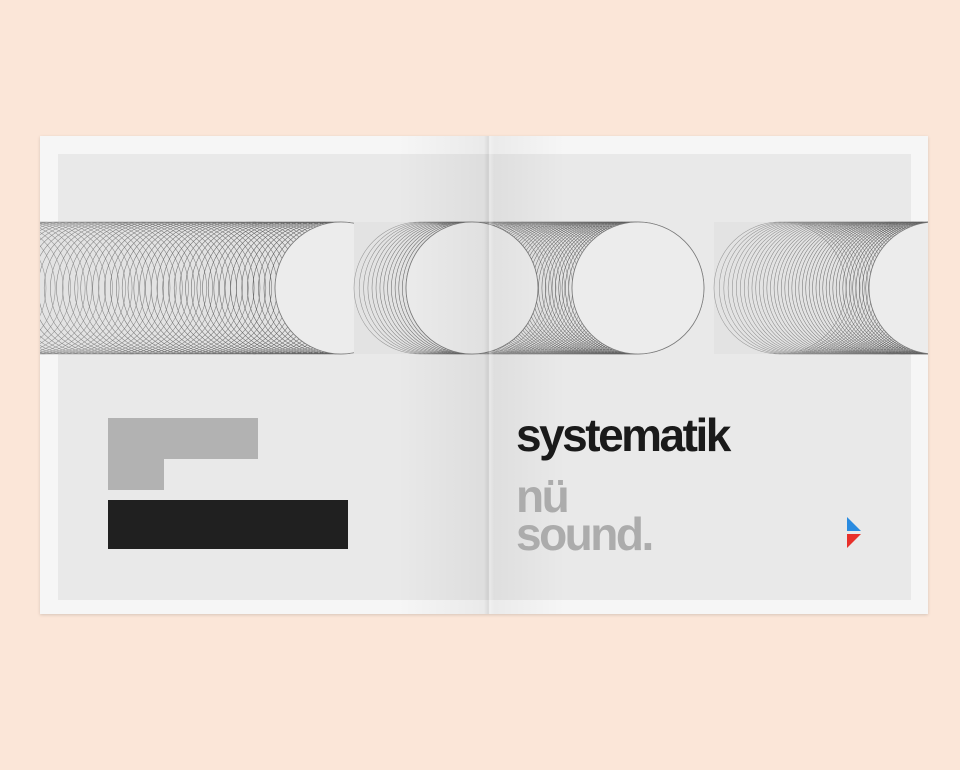 The width and height of the screenshot is (960, 770). What do you see at coordinates (585, 533) in the screenshot?
I see `subtitle-line-2: sound.` at bounding box center [585, 533].